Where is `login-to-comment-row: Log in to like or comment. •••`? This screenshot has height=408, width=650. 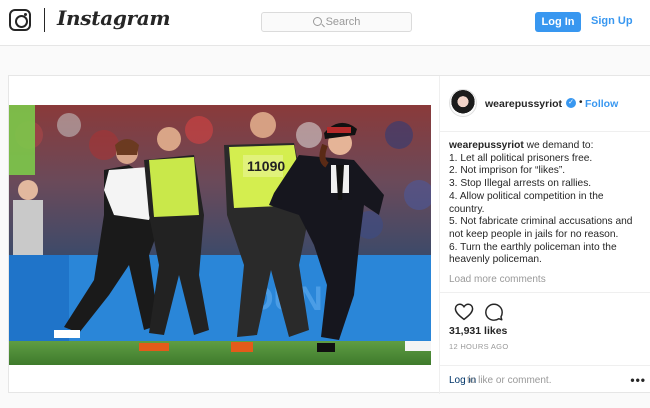
login-to-comment-row: Log in to like or comment. ••• is located at coordinates (545, 379).